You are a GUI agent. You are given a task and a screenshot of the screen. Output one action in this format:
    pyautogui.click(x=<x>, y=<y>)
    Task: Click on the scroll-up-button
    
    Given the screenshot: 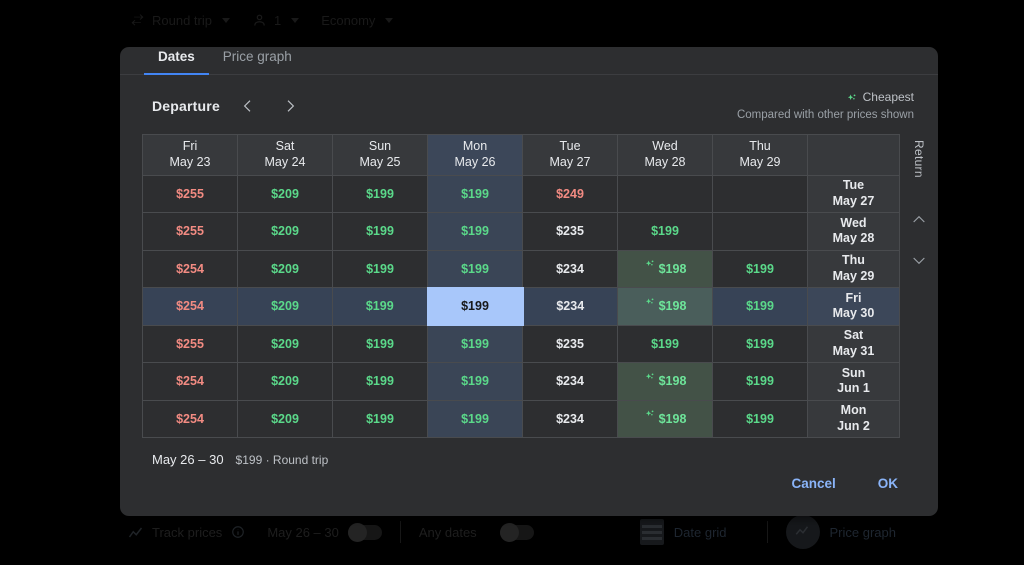 What is the action you would take?
    pyautogui.click(x=919, y=220)
    